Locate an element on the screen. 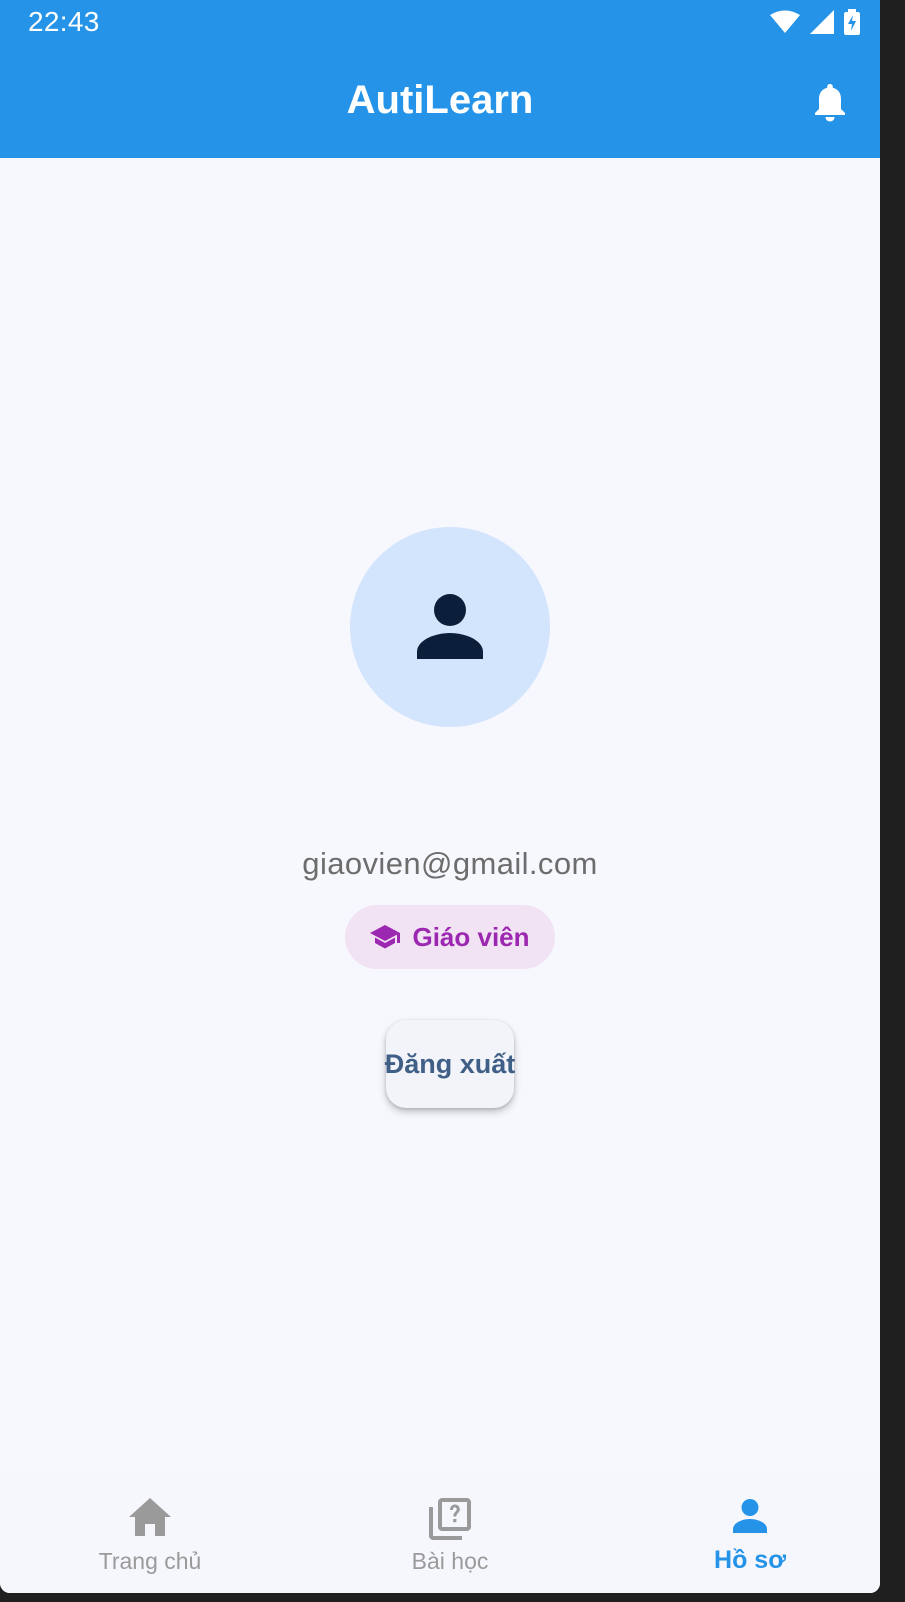  nav-item-profile: Hồ sơ is located at coordinates (750, 1535).